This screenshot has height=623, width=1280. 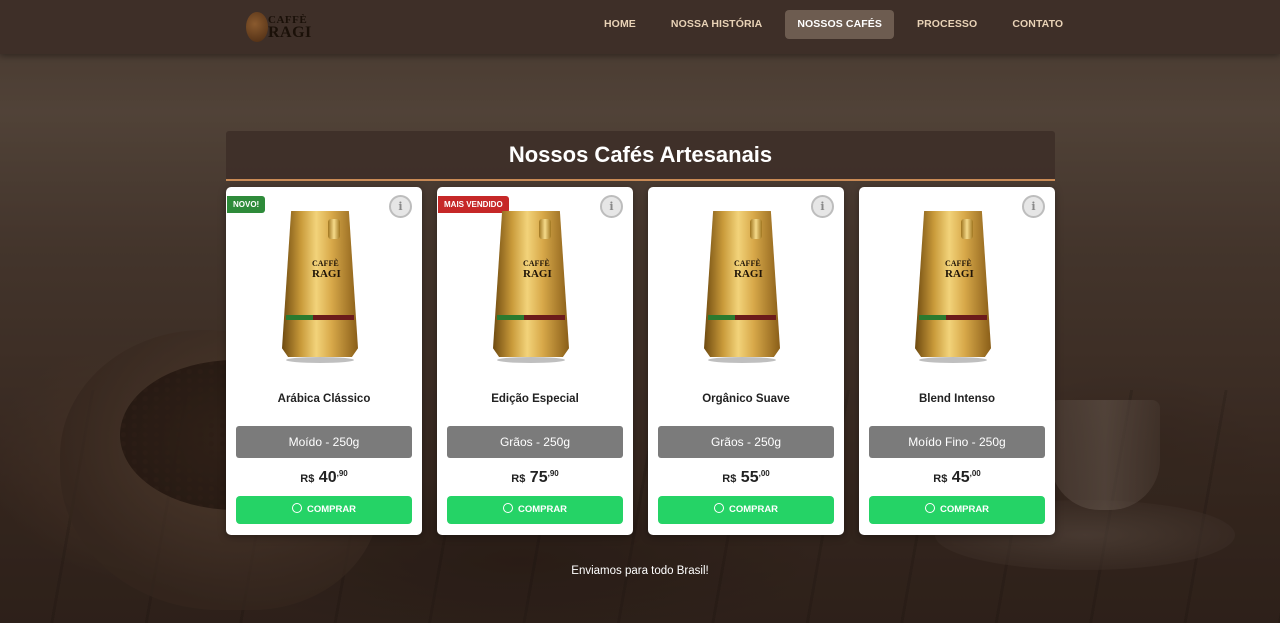 I want to click on nav-contato: CONTATO, so click(x=1037, y=24).